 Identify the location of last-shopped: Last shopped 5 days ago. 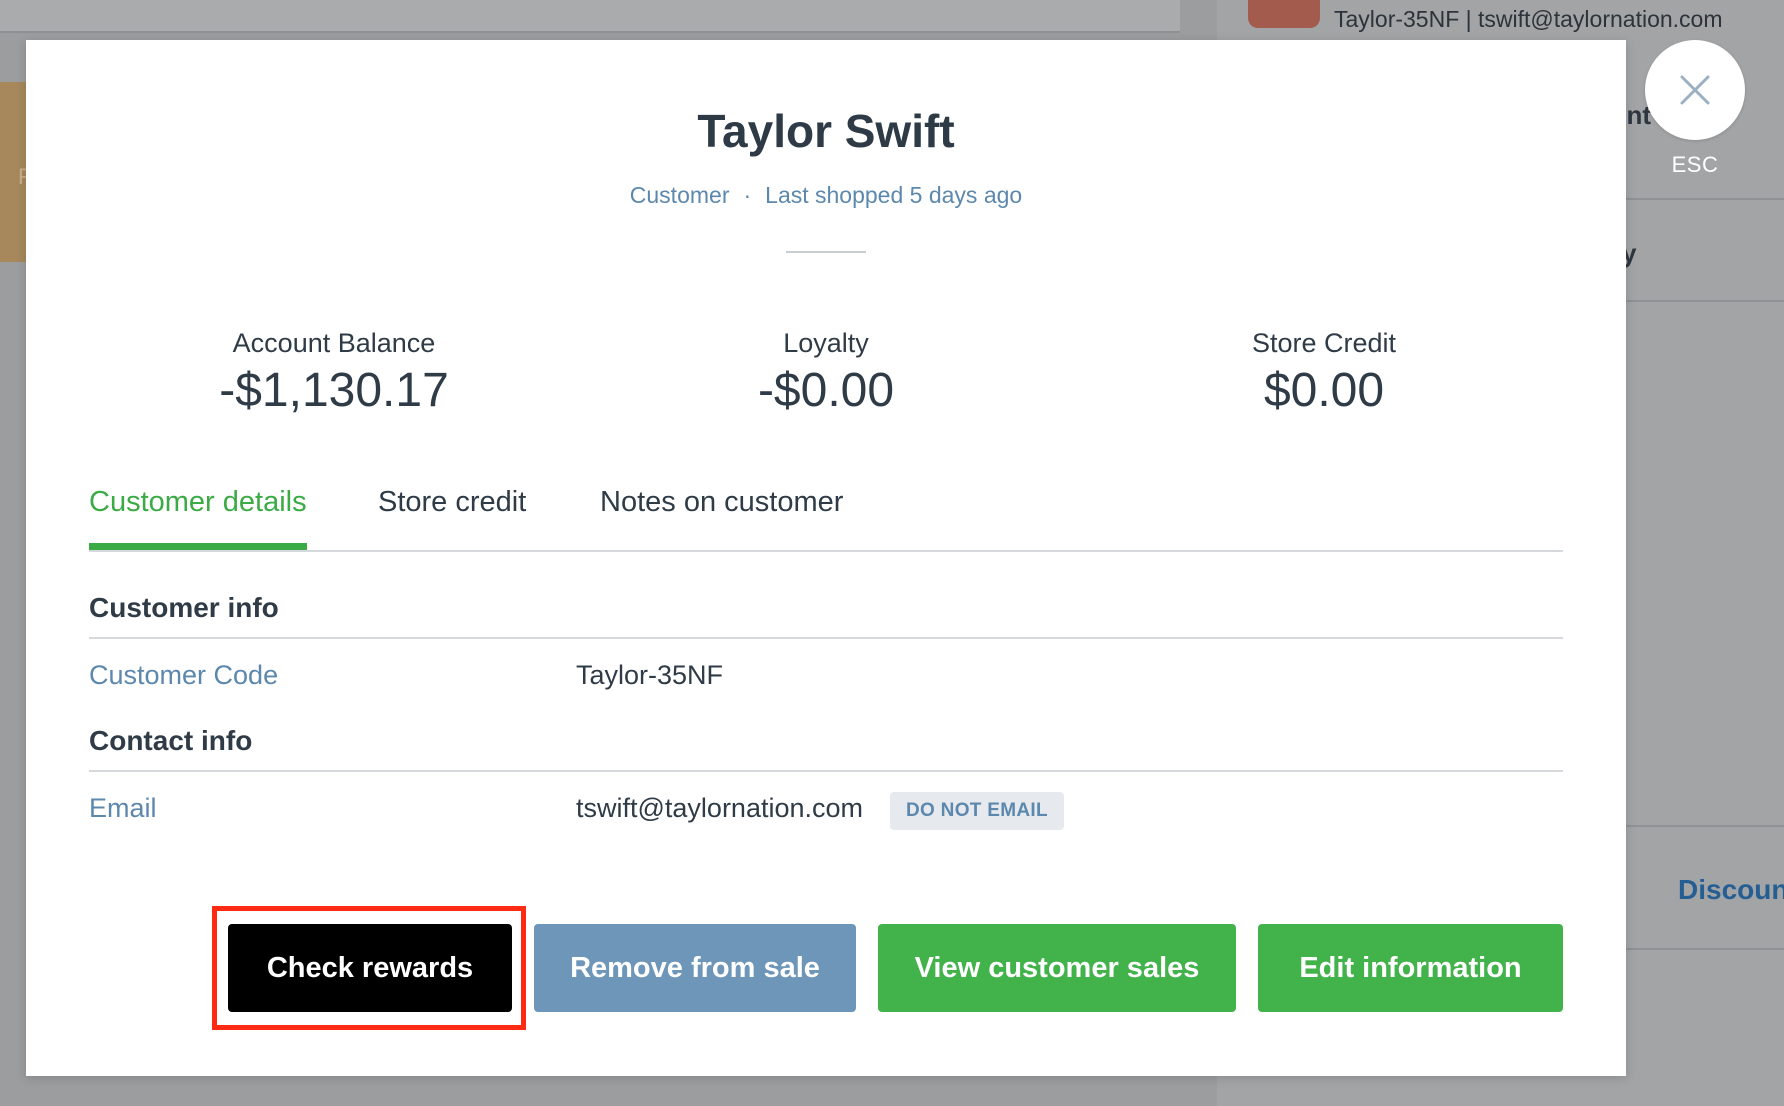
(894, 195).